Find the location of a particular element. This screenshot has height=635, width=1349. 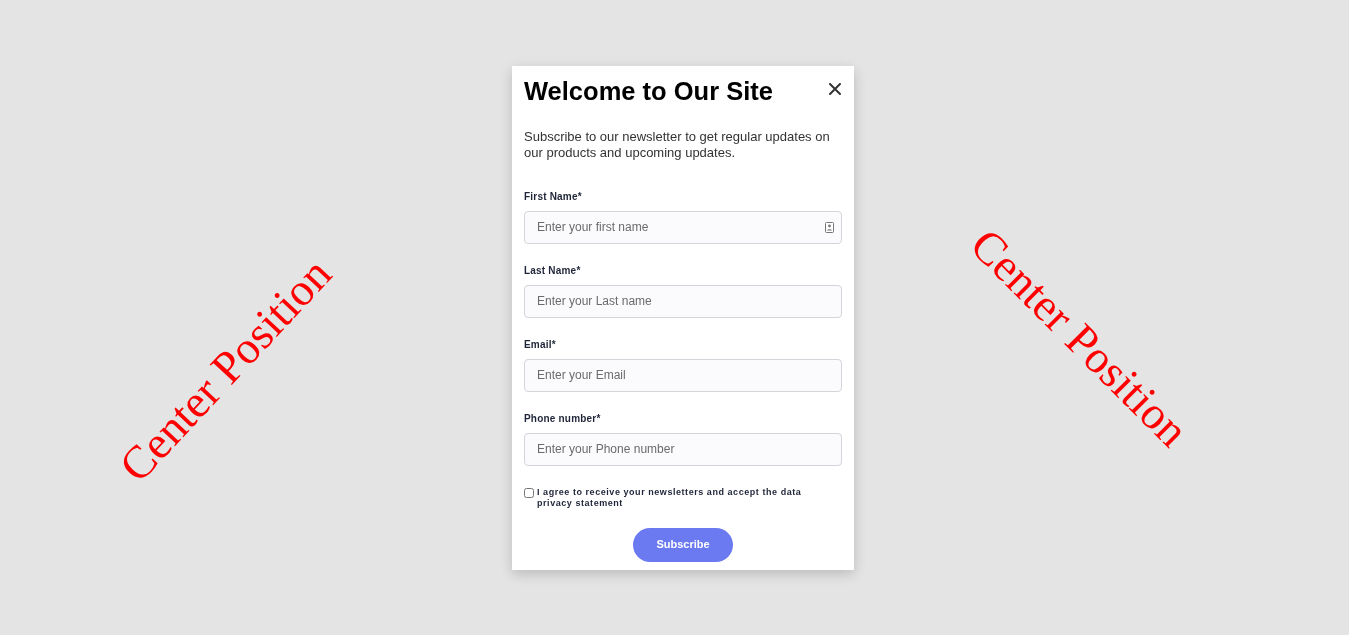

consent-text: I agree to receive your newsletters and accept the data privacy statement is located at coordinates (670, 497).